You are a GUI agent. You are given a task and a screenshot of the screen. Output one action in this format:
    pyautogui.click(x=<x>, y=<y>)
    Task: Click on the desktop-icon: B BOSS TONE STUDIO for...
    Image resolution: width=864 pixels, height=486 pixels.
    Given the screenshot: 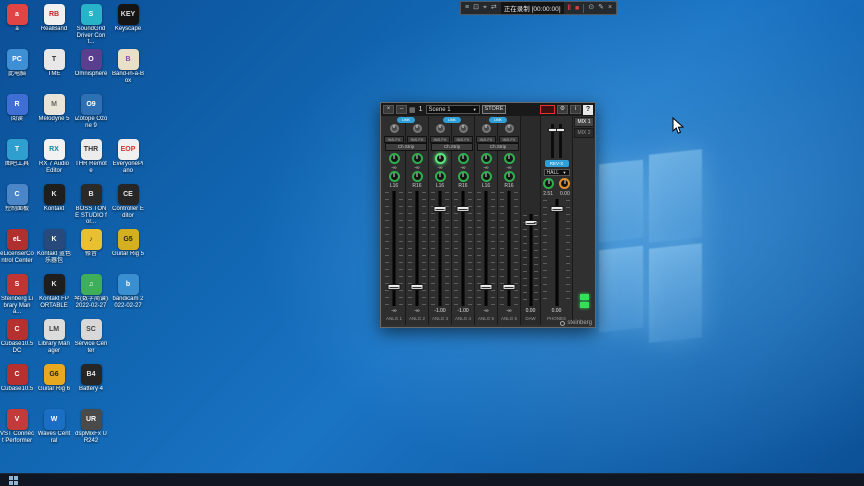 What is the action you would take?
    pyautogui.click(x=91, y=206)
    